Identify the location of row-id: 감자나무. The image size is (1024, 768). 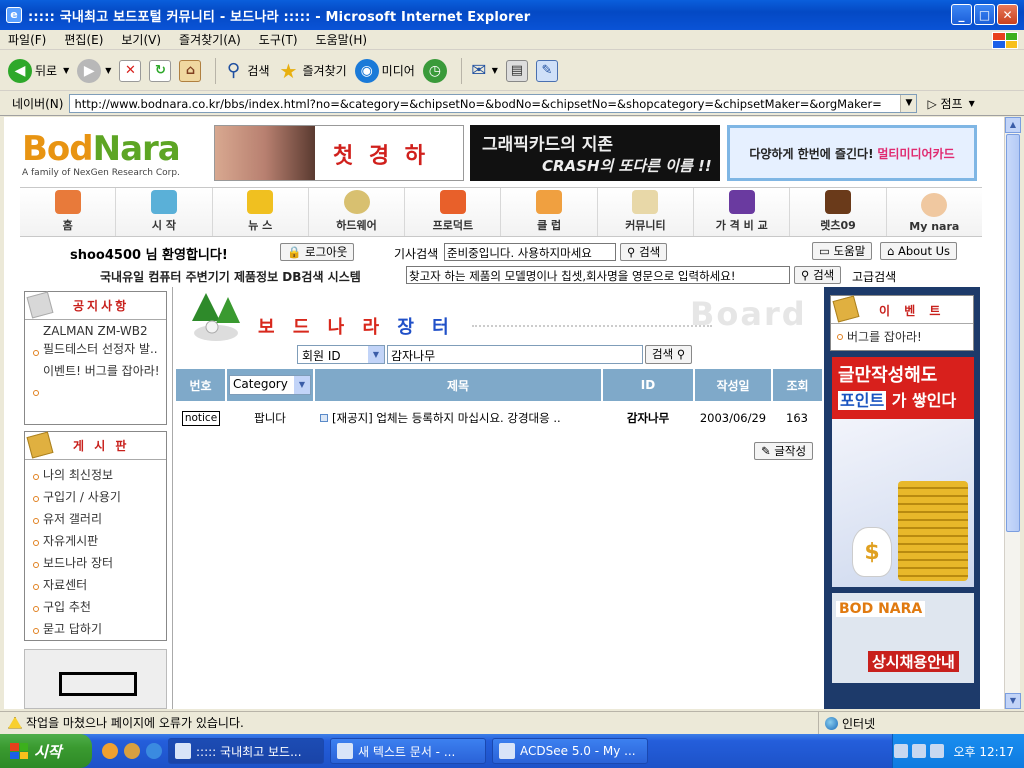
(648, 418).